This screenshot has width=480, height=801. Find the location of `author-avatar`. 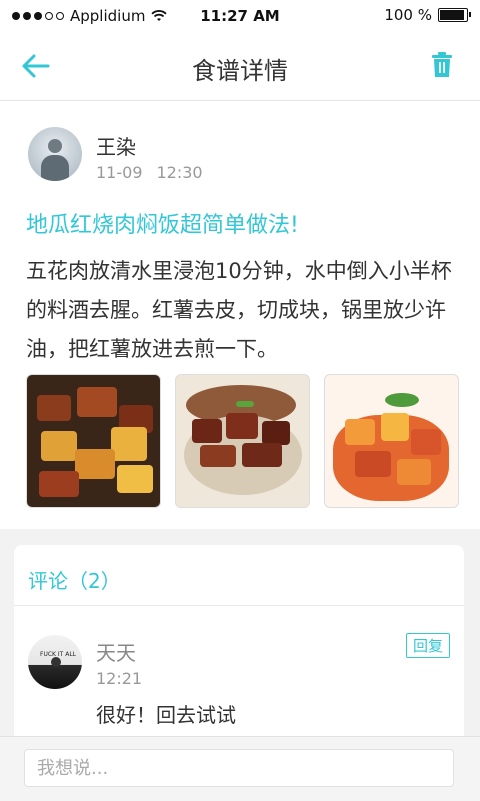

author-avatar is located at coordinates (55, 154).